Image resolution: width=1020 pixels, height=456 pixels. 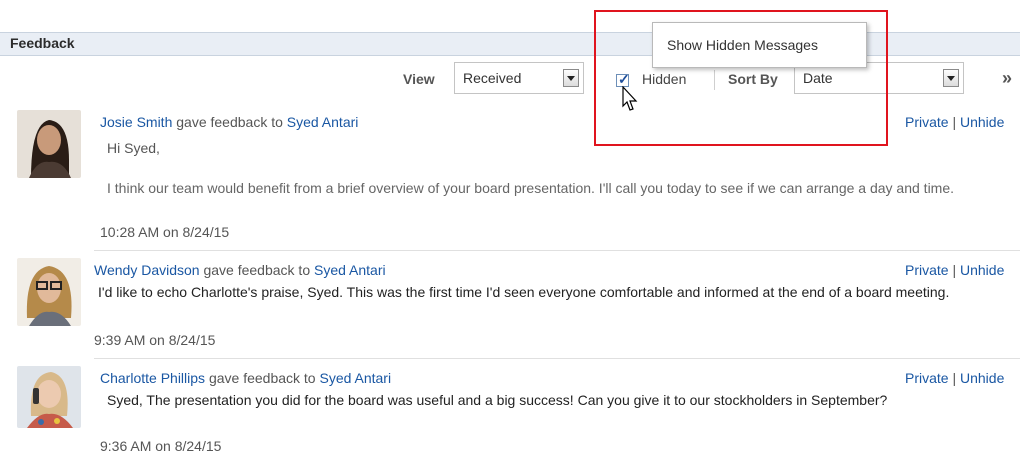 I want to click on view-select-value: Received, so click(x=492, y=78).